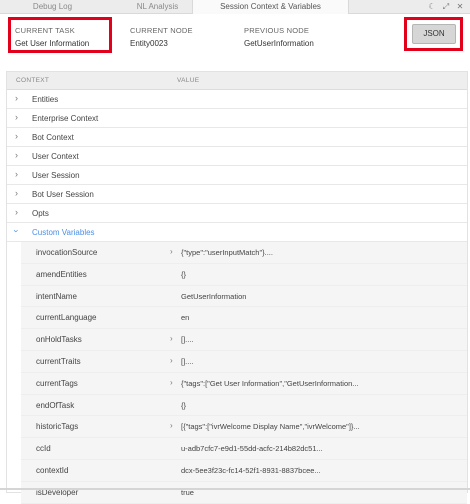 The width and height of the screenshot is (470, 504). I want to click on previous-node-block: PREVIOUS NODE GetUserInformation, so click(279, 37).